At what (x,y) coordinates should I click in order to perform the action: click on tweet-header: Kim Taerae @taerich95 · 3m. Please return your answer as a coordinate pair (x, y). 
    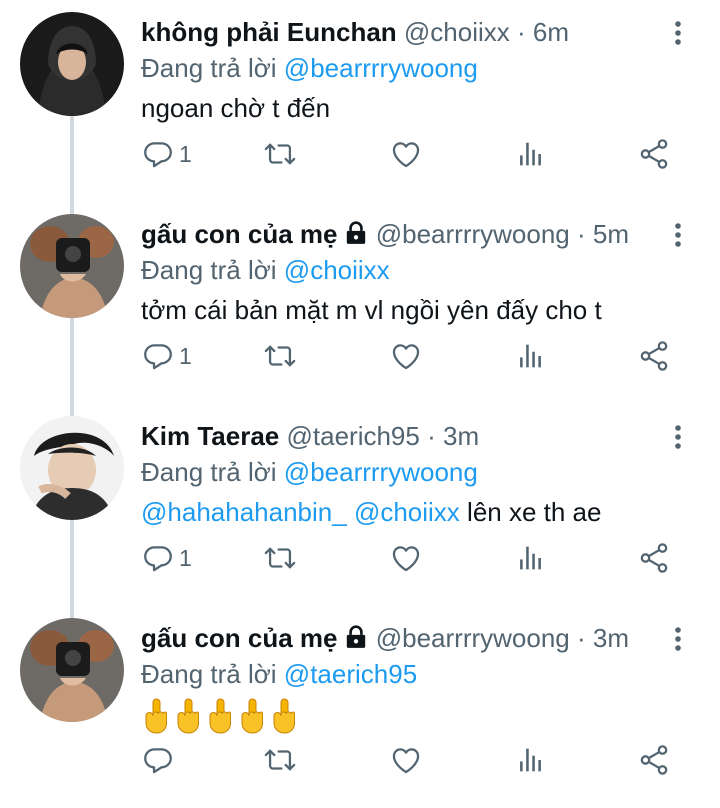
    Looking at the image, I should click on (406, 436).